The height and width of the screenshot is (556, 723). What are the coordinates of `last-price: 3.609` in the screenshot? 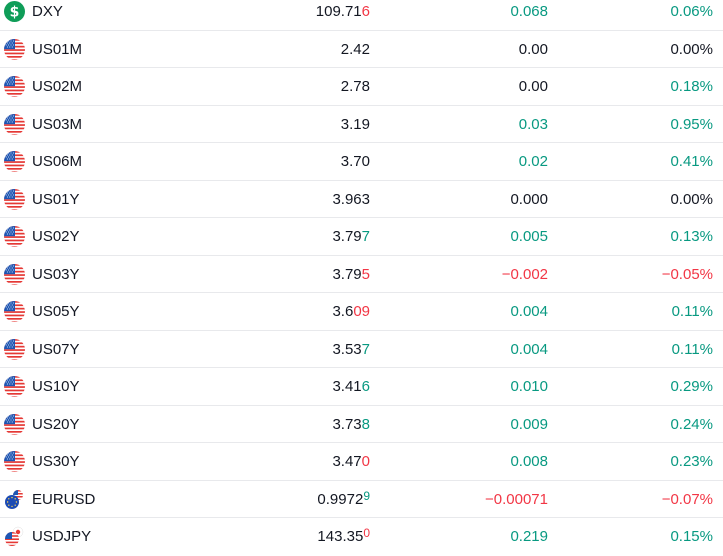 It's located at (351, 311).